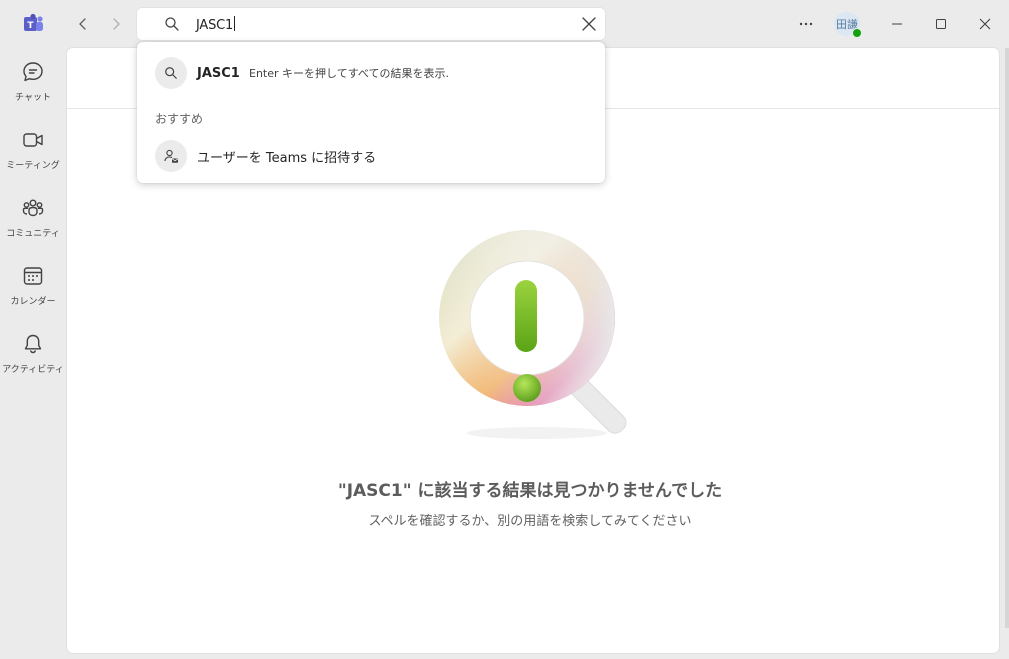  Describe the element at coordinates (530, 521) in the screenshot. I see `empty-state-subtitle: スペルを確認するか、別の用語を検索してみてください` at that location.